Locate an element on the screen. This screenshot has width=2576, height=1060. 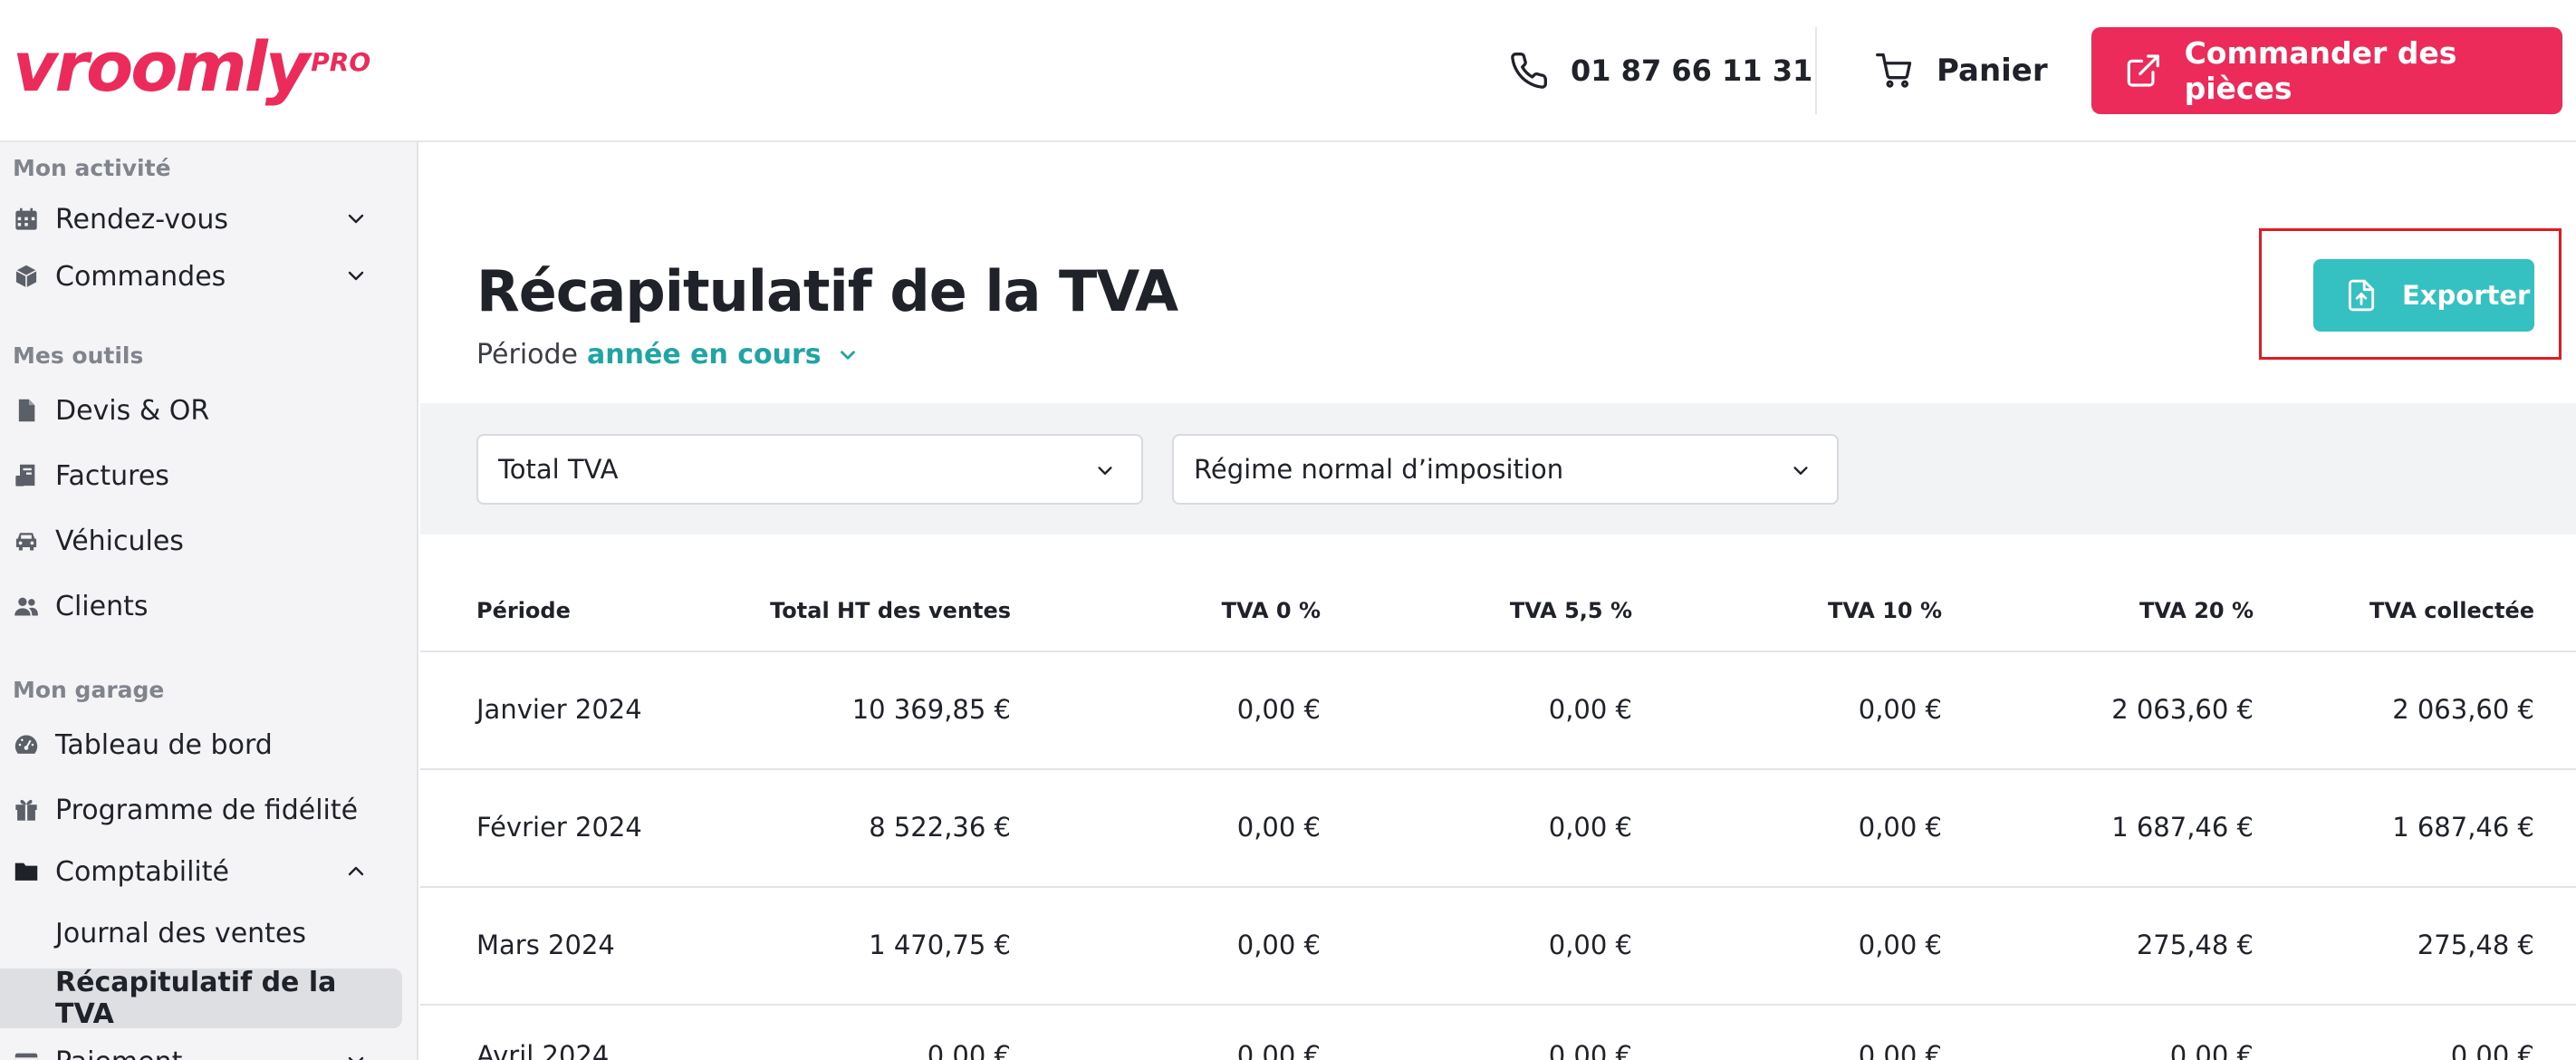
cell-tva-20: 0,00 € is located at coordinates (2211, 1050).